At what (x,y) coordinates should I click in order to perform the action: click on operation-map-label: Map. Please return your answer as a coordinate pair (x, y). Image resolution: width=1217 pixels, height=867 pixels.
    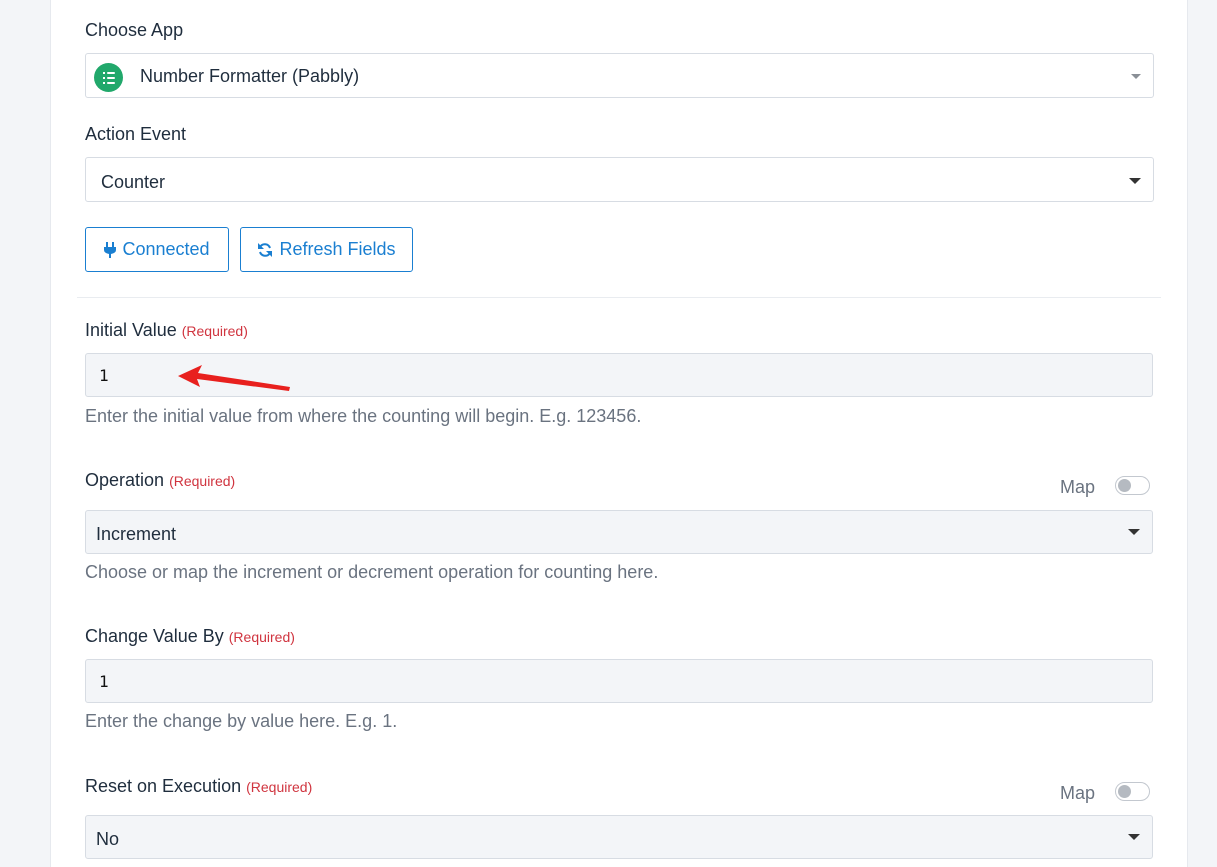
    Looking at the image, I should click on (1078, 487).